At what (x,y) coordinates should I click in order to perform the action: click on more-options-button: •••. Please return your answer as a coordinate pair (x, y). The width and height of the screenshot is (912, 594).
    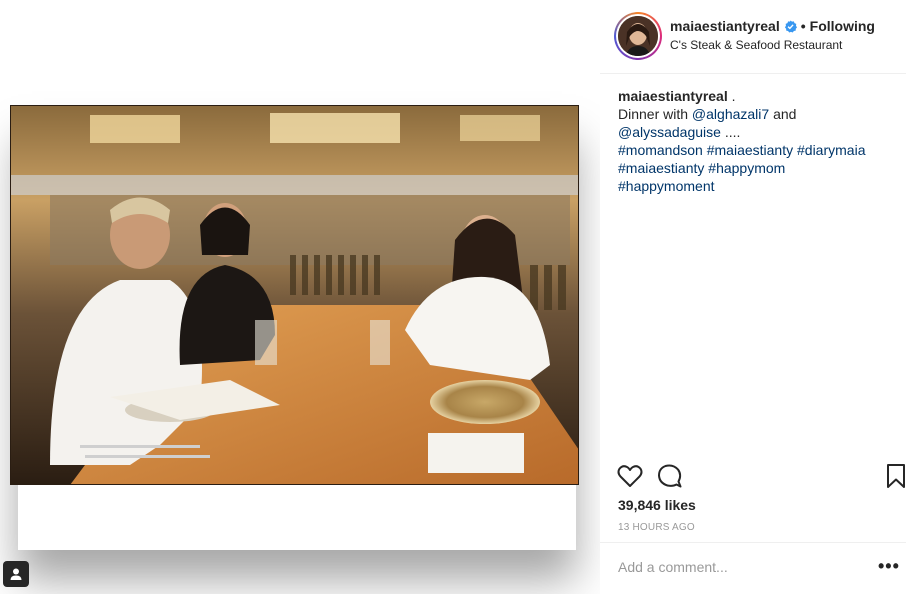
    Looking at the image, I should click on (889, 566).